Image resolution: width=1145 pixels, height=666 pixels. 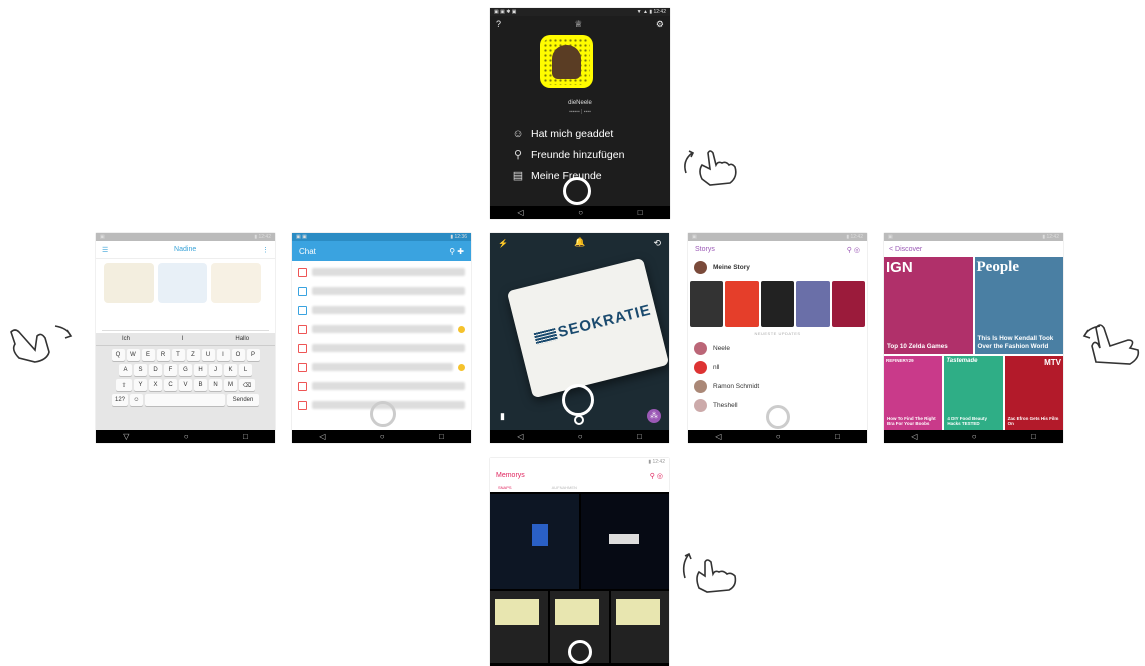 What do you see at coordinates (253, 355) in the screenshot?
I see `key: P` at bounding box center [253, 355].